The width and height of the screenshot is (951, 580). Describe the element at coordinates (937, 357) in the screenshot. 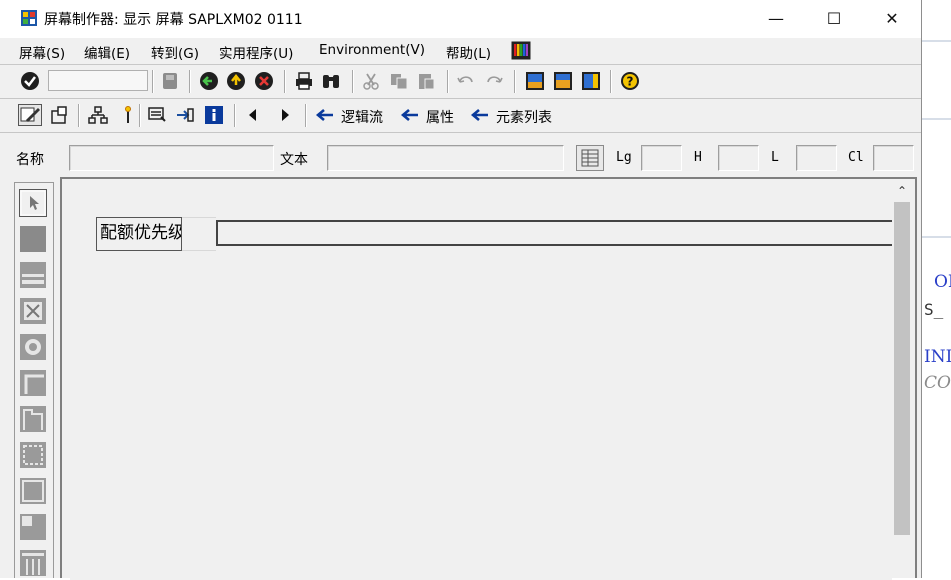

I see `editor-code-line: INI` at that location.